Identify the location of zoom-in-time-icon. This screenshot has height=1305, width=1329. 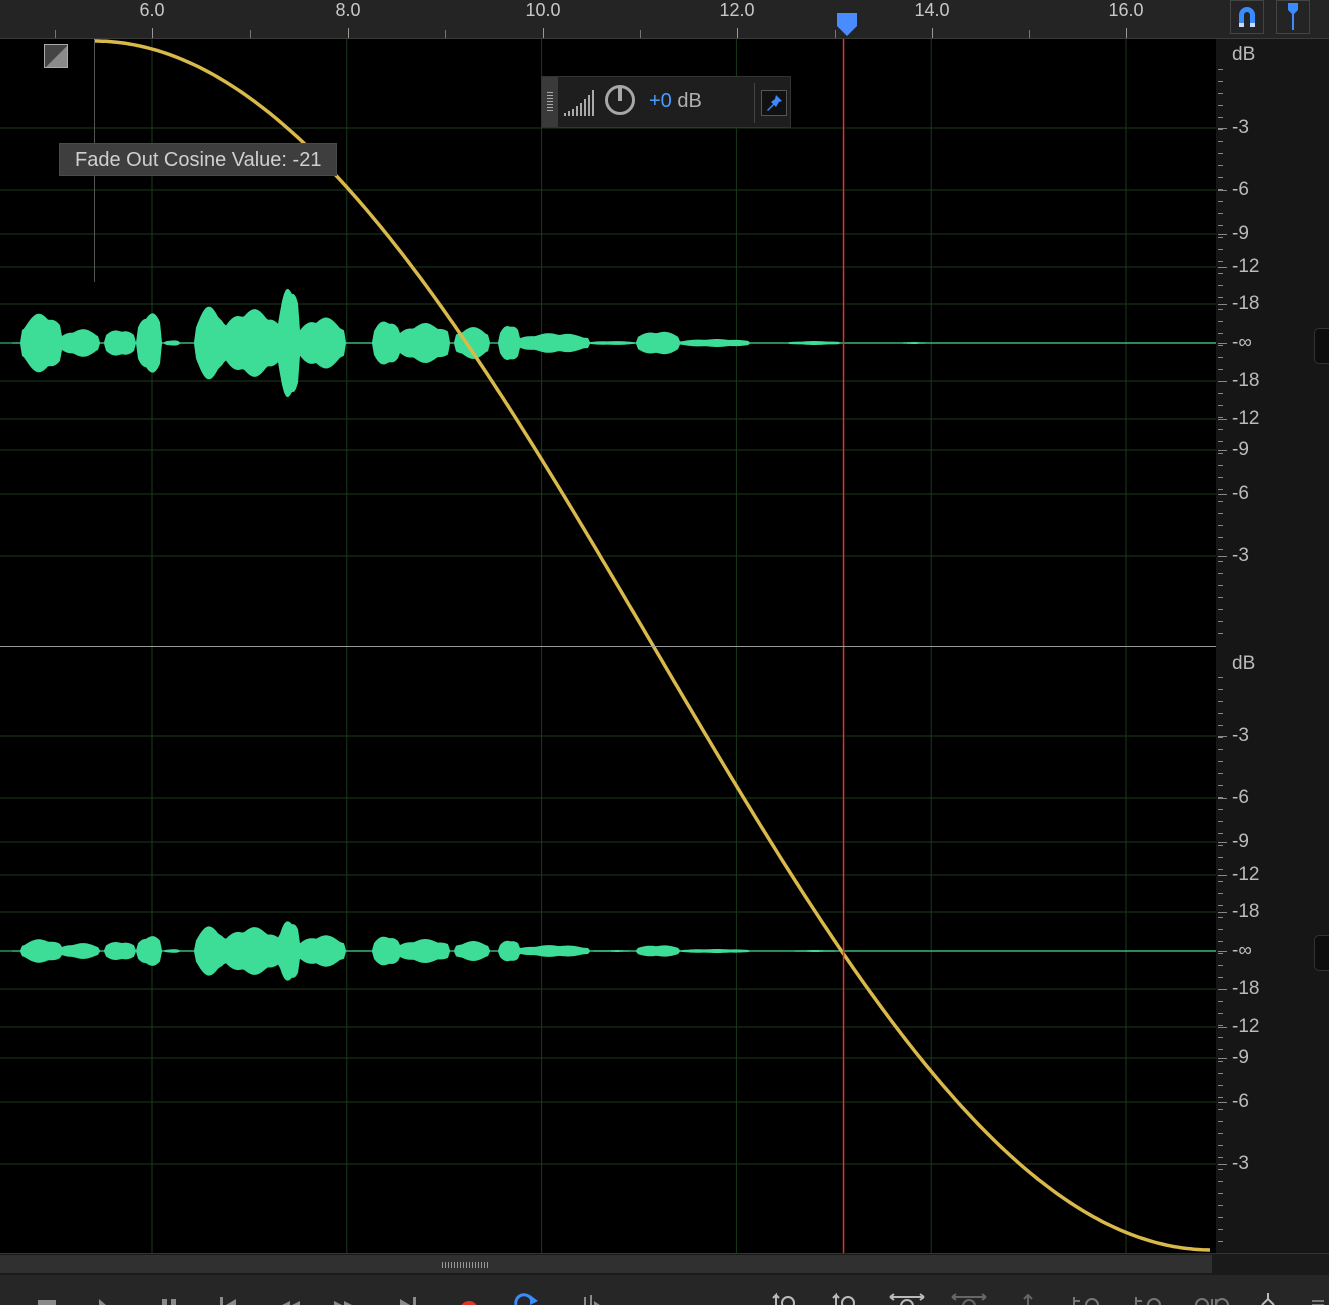
(908, 1298).